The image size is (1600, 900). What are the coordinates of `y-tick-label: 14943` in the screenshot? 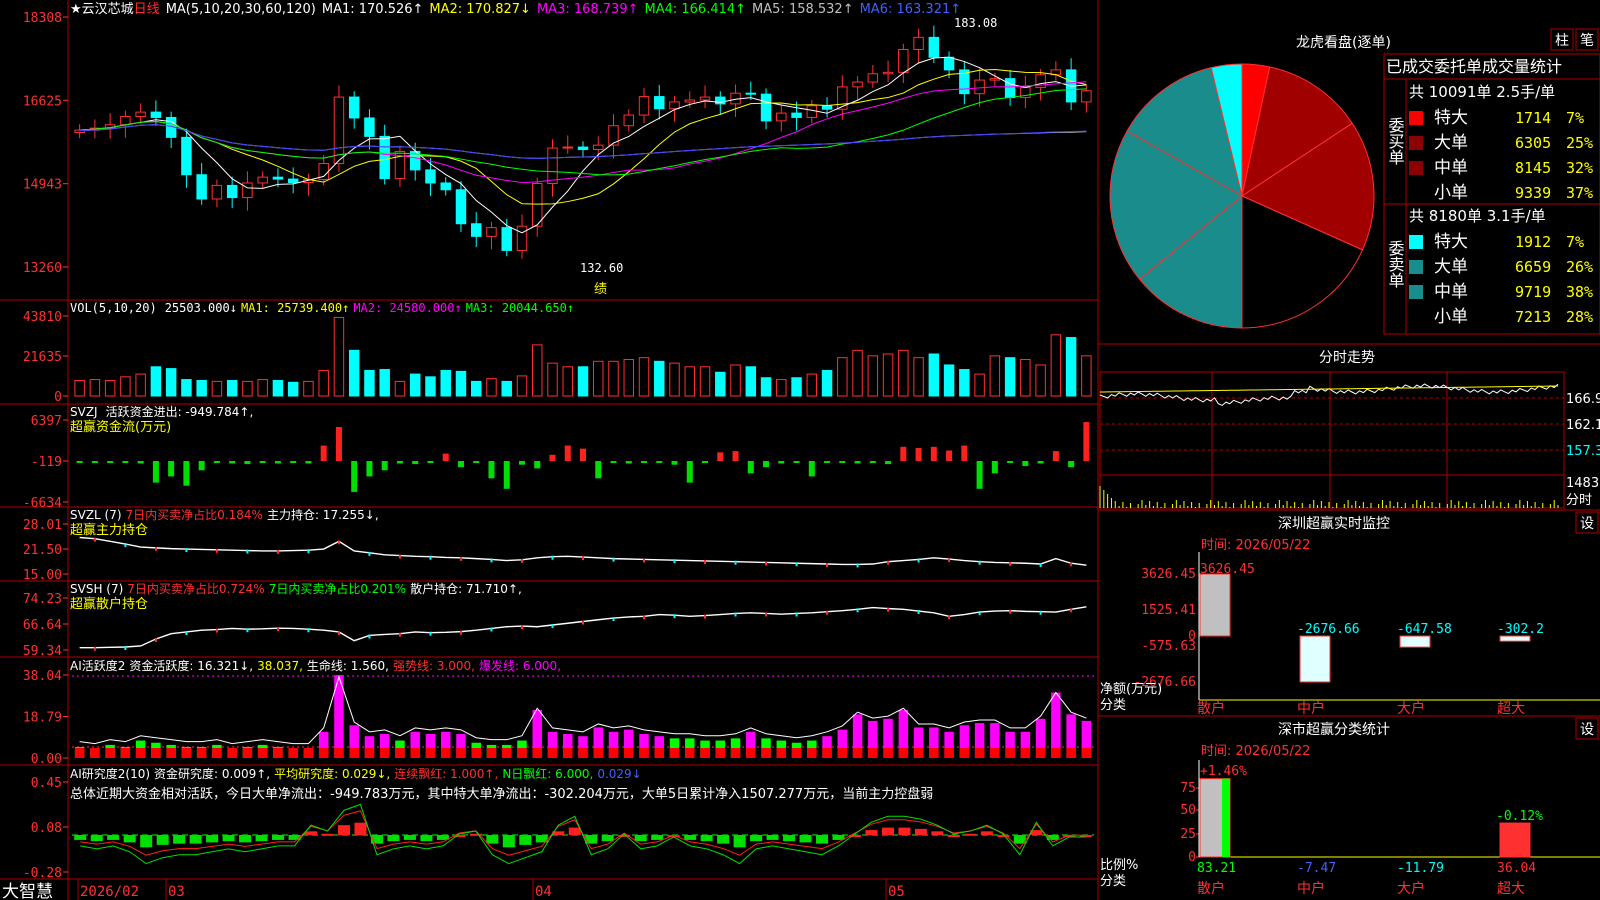 It's located at (42, 185).